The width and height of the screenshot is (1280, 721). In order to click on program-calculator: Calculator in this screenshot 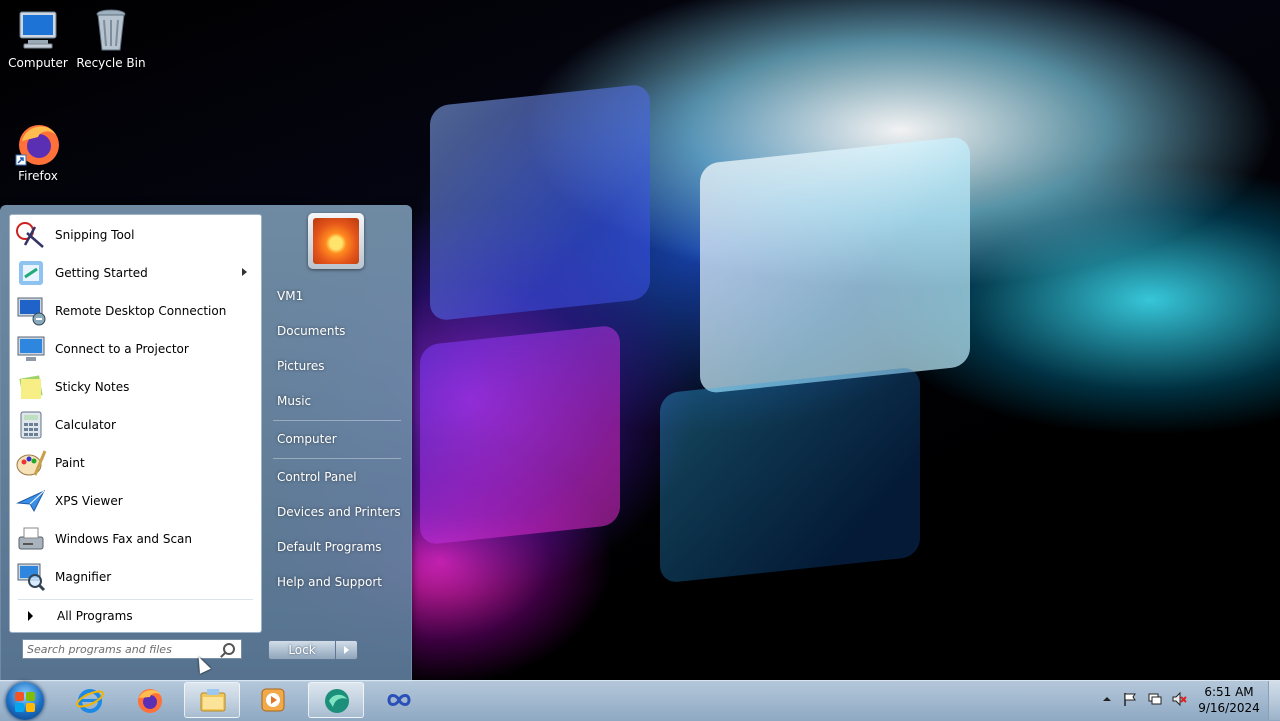, I will do `click(135, 425)`.